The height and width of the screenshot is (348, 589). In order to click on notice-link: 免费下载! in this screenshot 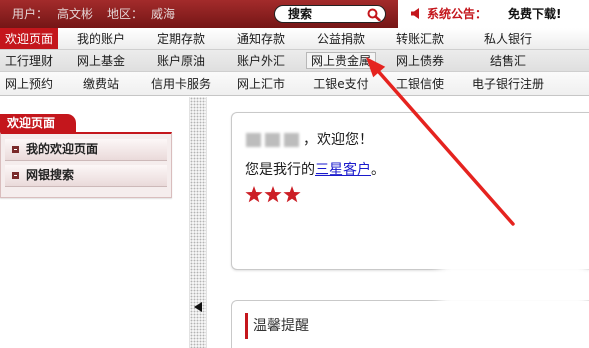, I will do `click(534, 14)`.